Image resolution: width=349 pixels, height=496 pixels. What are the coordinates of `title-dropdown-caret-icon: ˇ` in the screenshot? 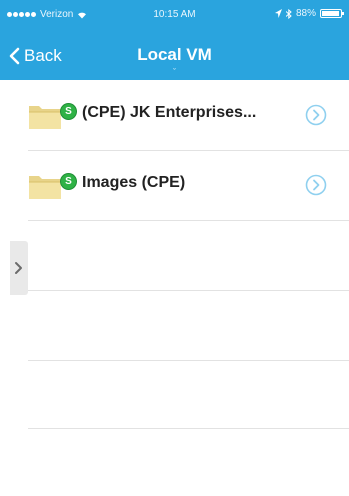 It's located at (174, 72).